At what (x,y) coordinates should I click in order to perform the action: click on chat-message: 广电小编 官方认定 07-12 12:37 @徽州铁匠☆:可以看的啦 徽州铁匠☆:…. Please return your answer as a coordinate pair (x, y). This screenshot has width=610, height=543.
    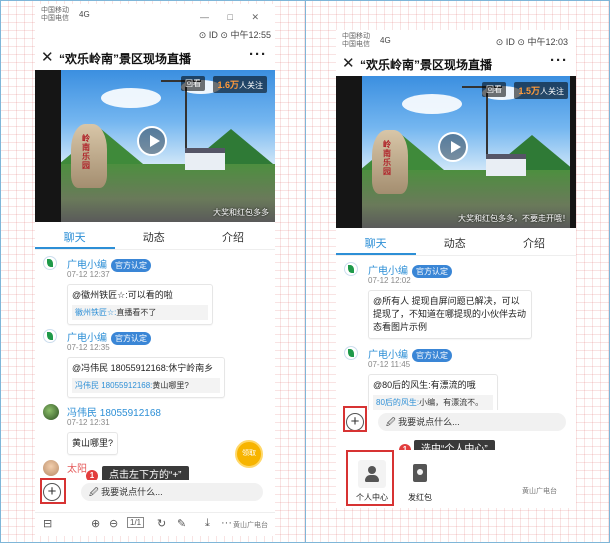
    Looking at the image, I should click on (155, 291).